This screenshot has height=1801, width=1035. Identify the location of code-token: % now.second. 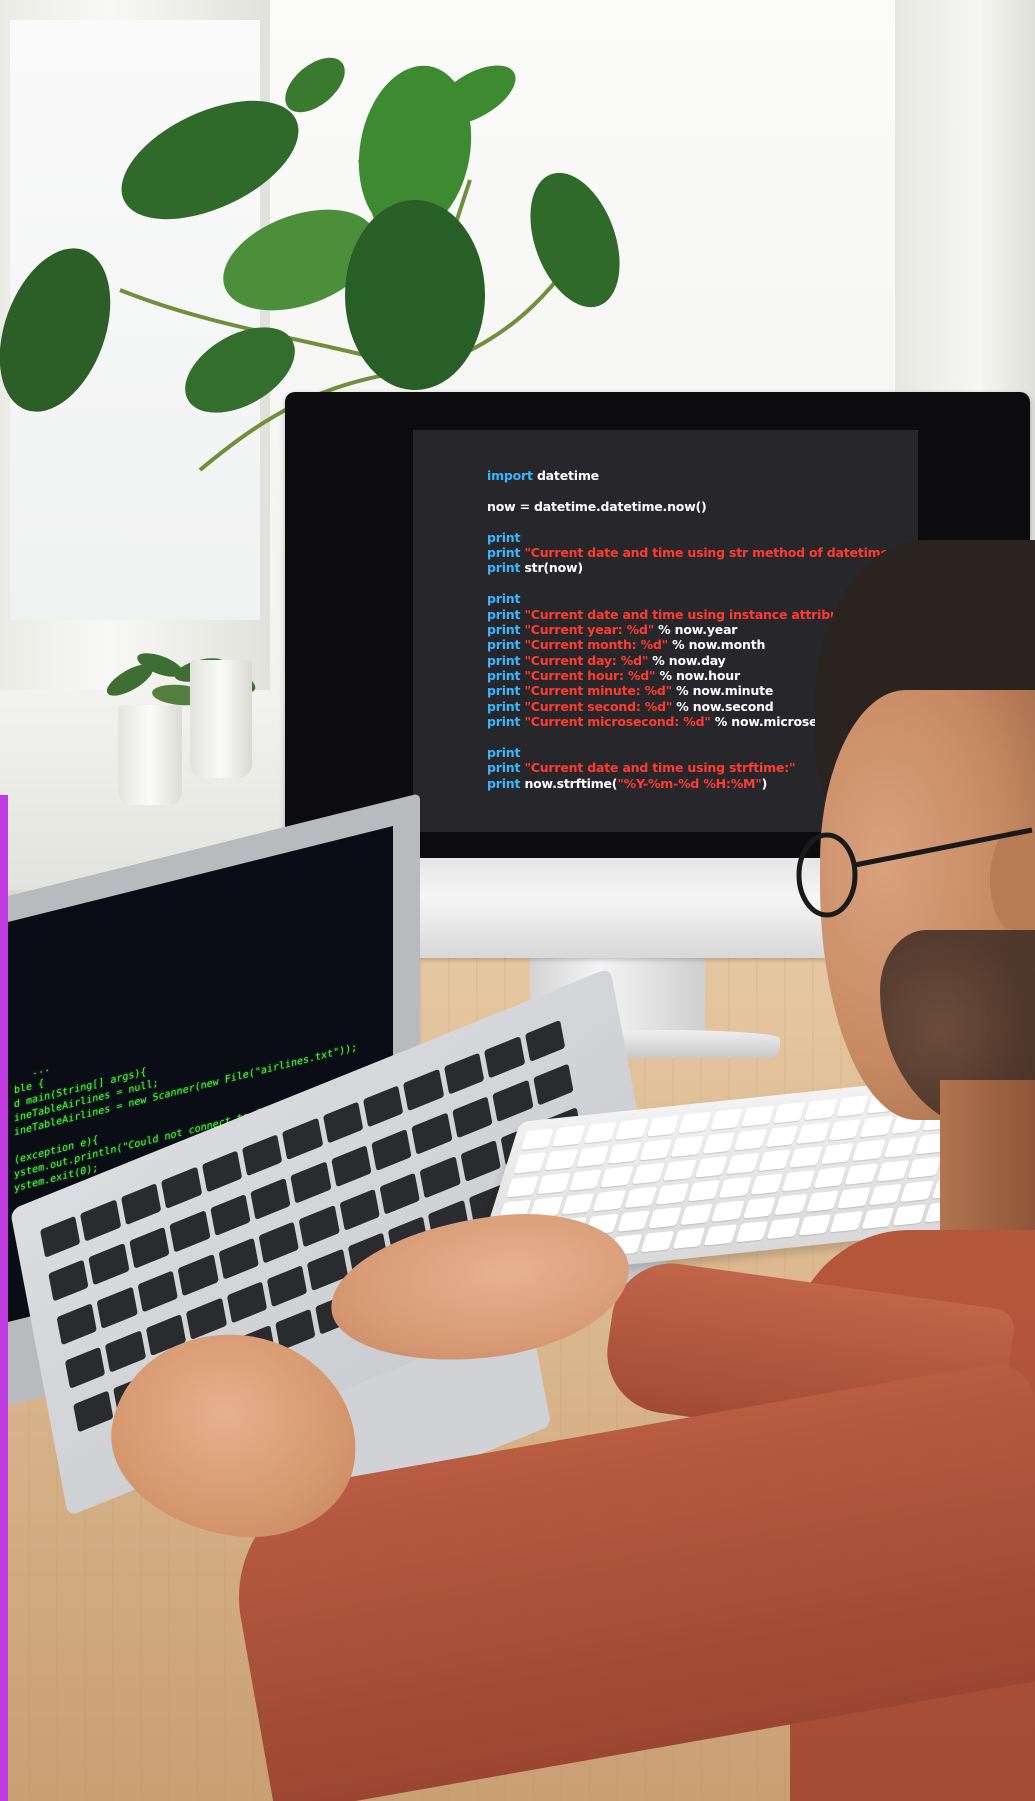
(723, 706).